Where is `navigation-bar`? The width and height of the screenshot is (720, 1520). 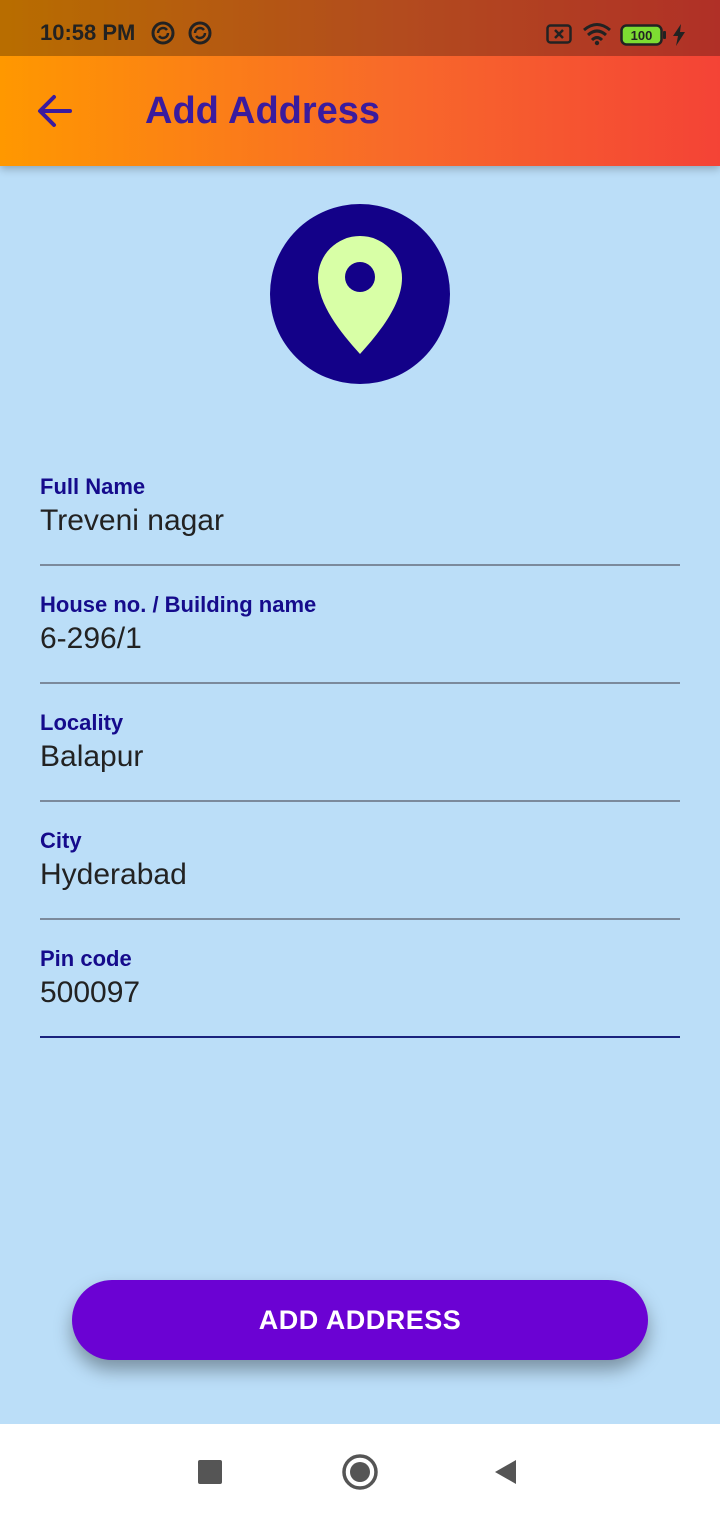
navigation-bar is located at coordinates (360, 1472).